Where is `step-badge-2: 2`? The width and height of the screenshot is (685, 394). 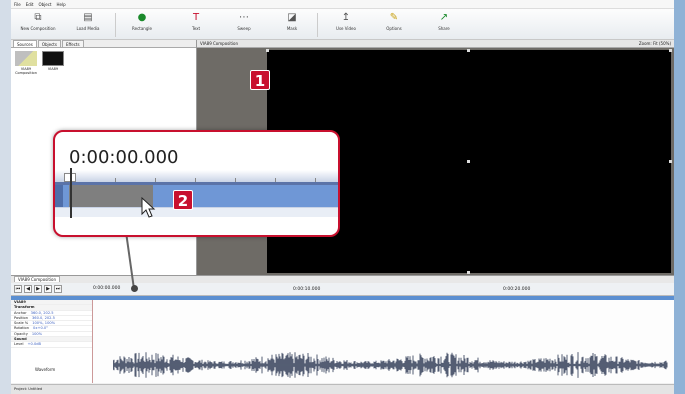
step-badge-2: 2 is located at coordinates (183, 200).